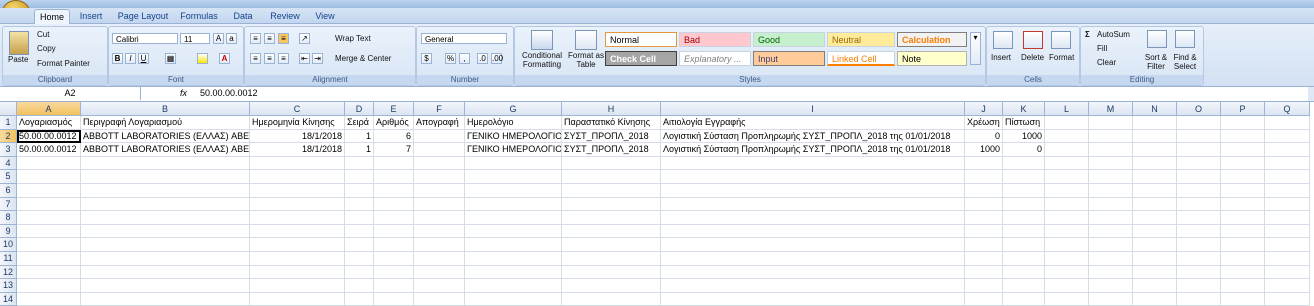  I want to click on sort-filter-button: Sort & Filter, so click(1156, 62).